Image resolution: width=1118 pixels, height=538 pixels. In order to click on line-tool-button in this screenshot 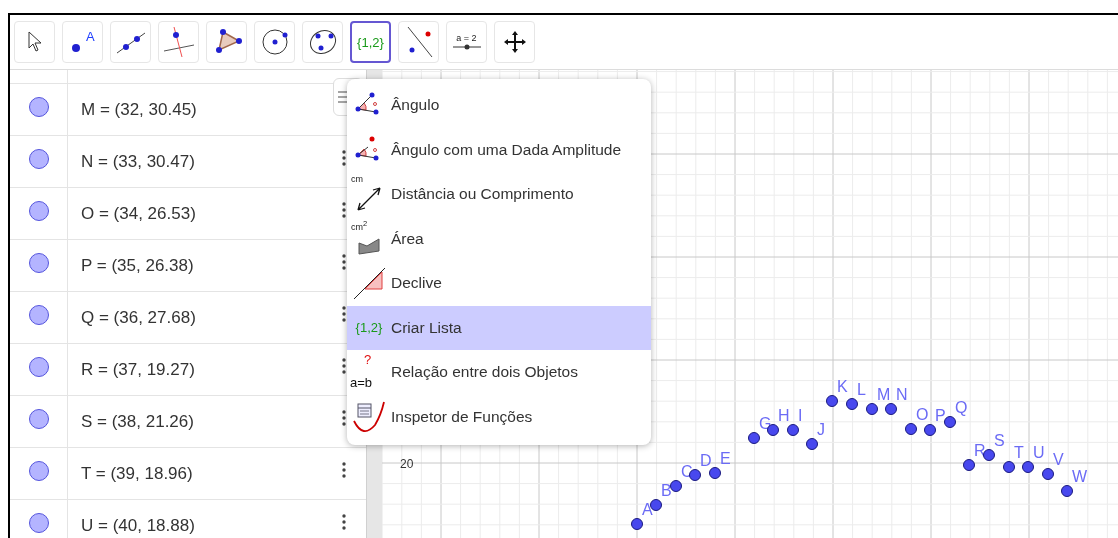, I will do `click(130, 42)`.